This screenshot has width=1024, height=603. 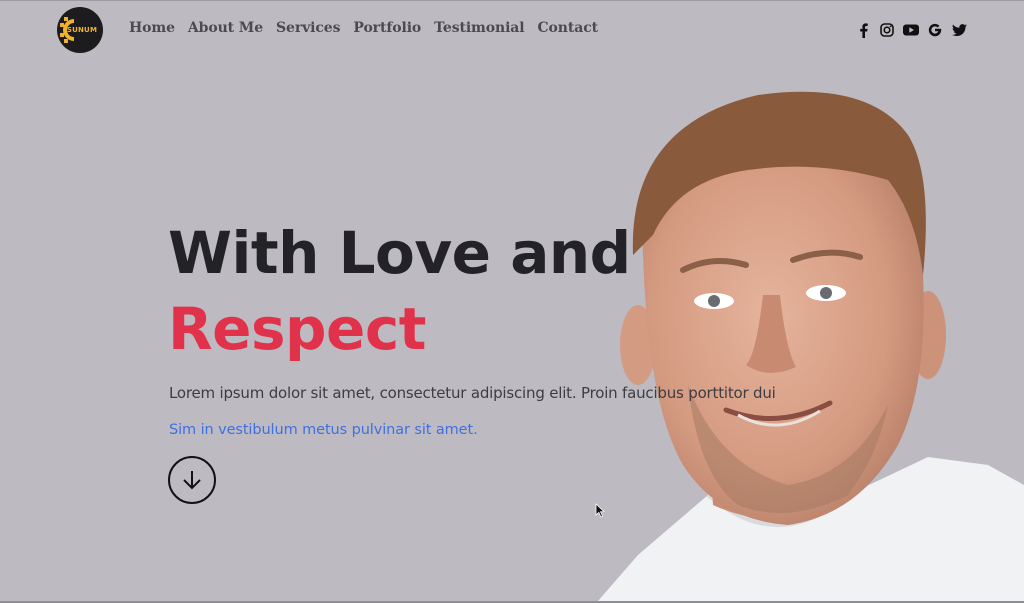 I want to click on twitter-icon, so click(x=959, y=30).